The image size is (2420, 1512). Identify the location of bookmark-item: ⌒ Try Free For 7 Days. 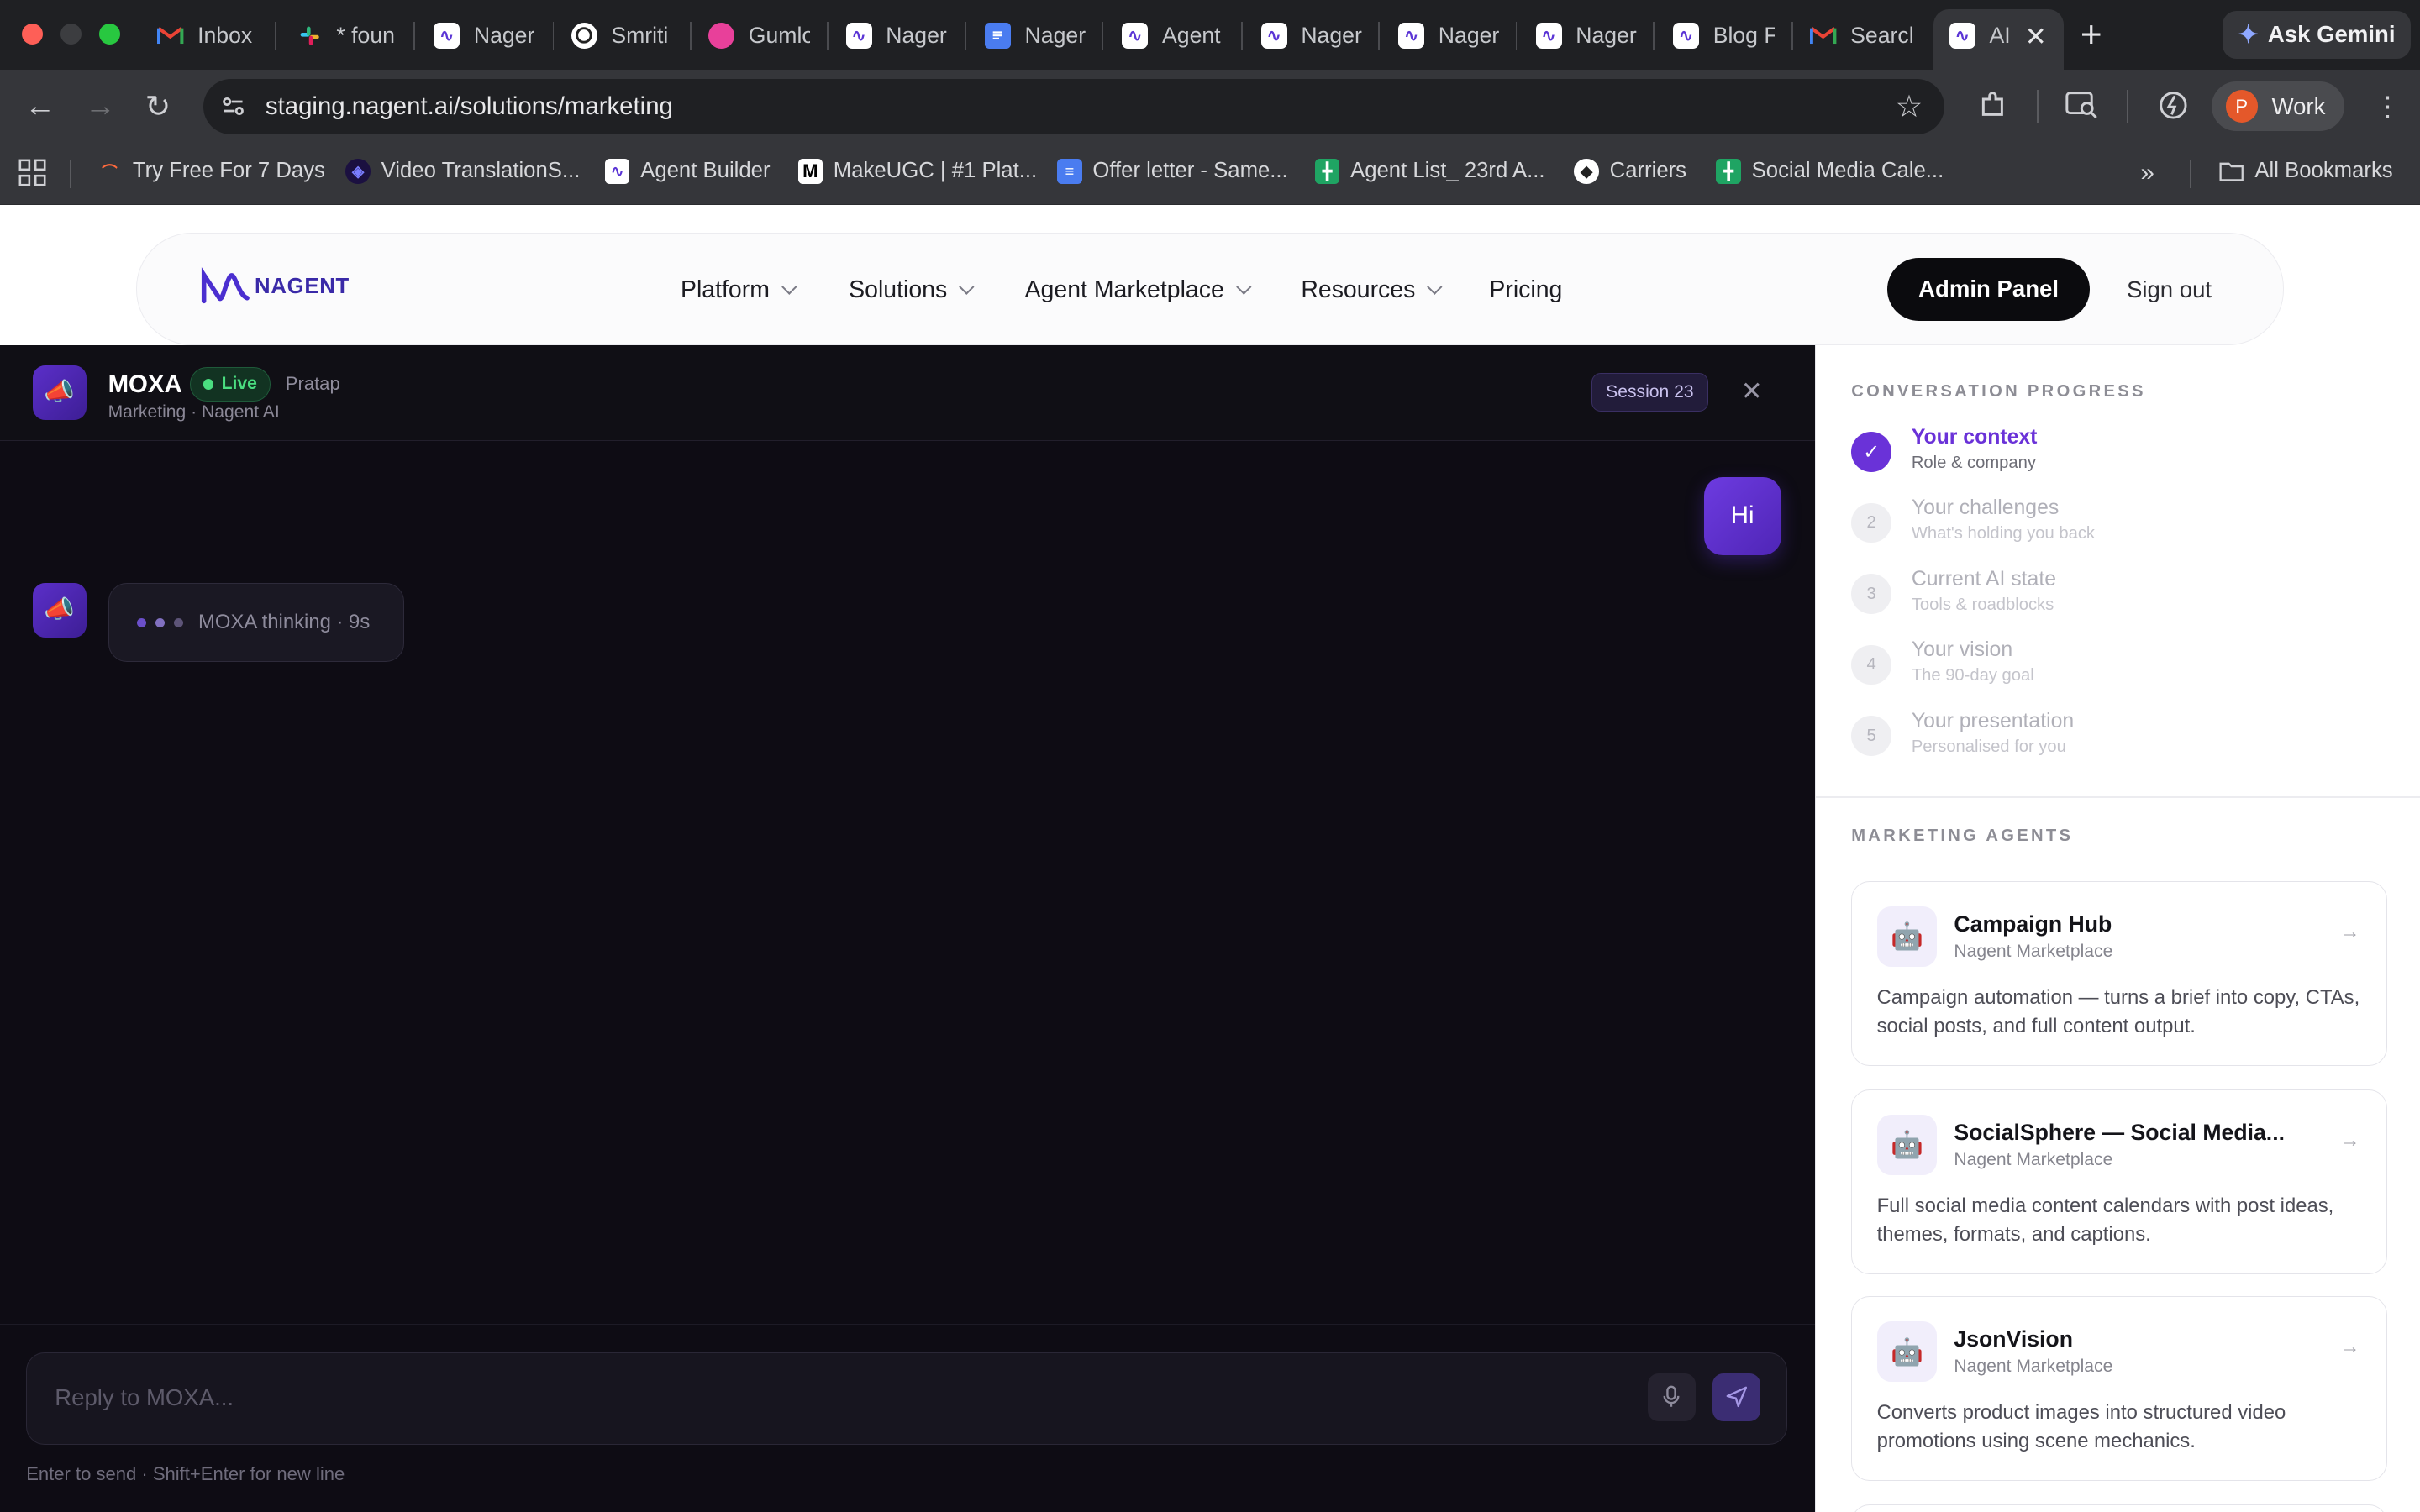
(211, 171).